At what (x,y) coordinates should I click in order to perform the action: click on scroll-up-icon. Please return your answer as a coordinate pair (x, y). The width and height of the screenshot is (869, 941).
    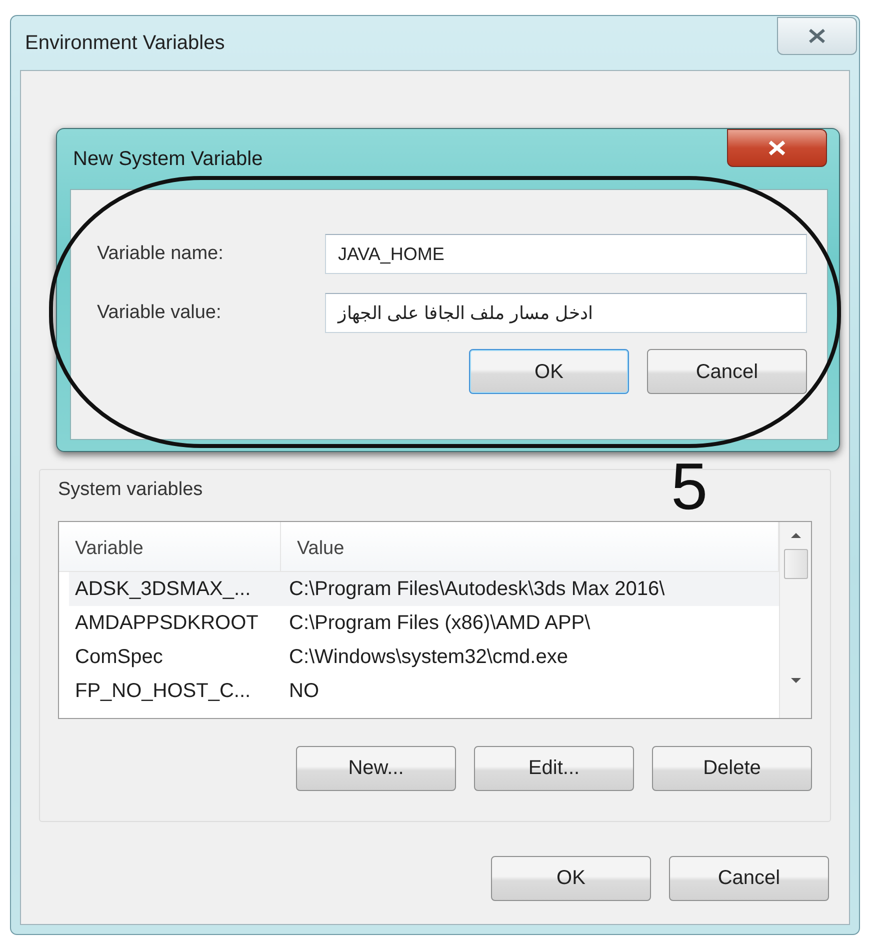
    Looking at the image, I should click on (796, 535).